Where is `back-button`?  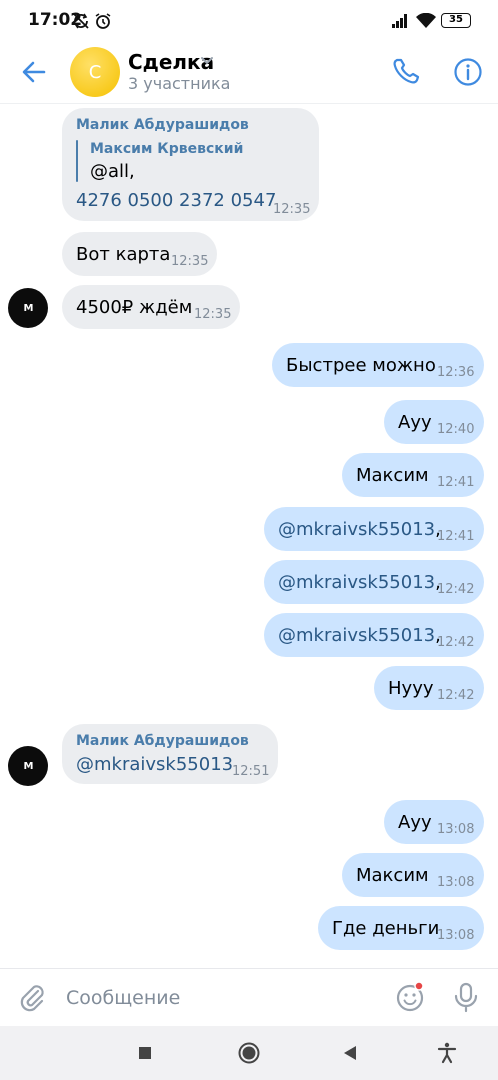 back-button is located at coordinates (34, 72).